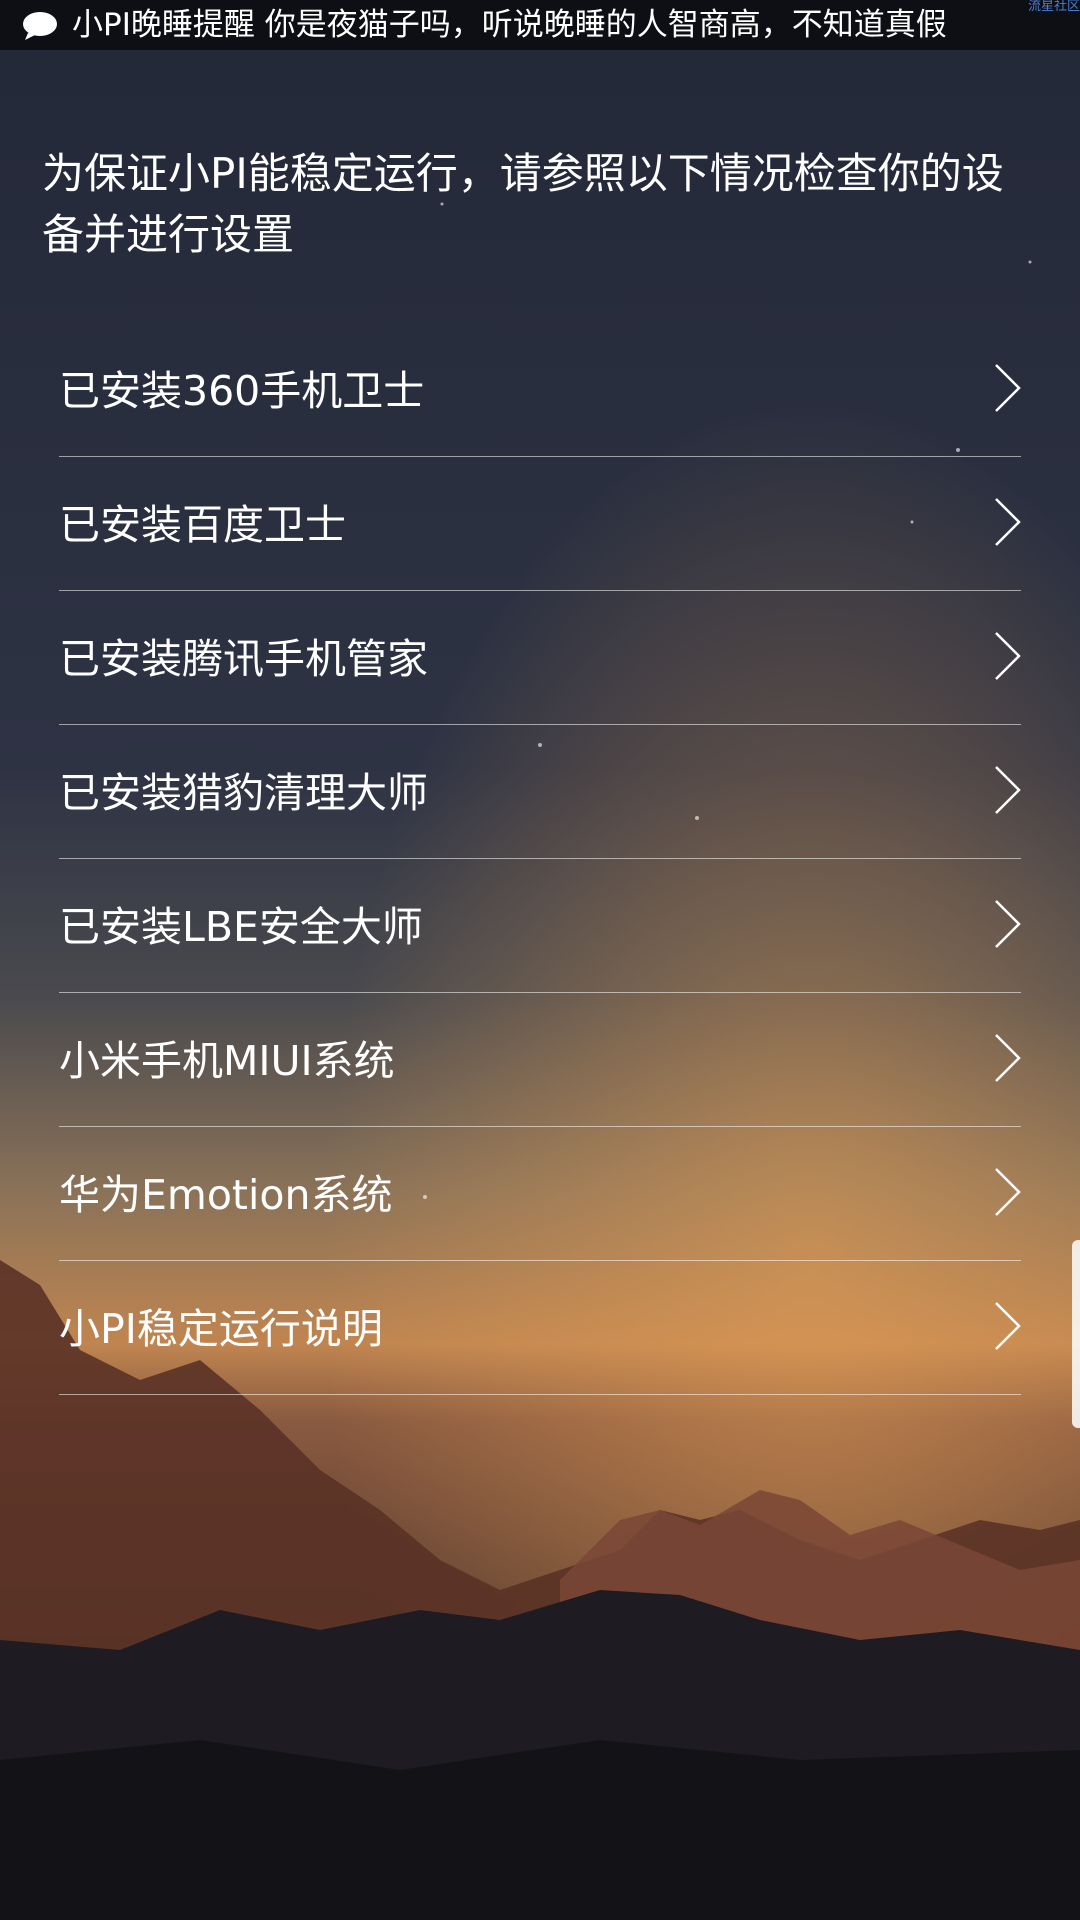 Image resolution: width=1080 pixels, height=1920 pixels. Describe the element at coordinates (226, 1195) in the screenshot. I see `menu-item-label: 华为Emotion系统` at that location.